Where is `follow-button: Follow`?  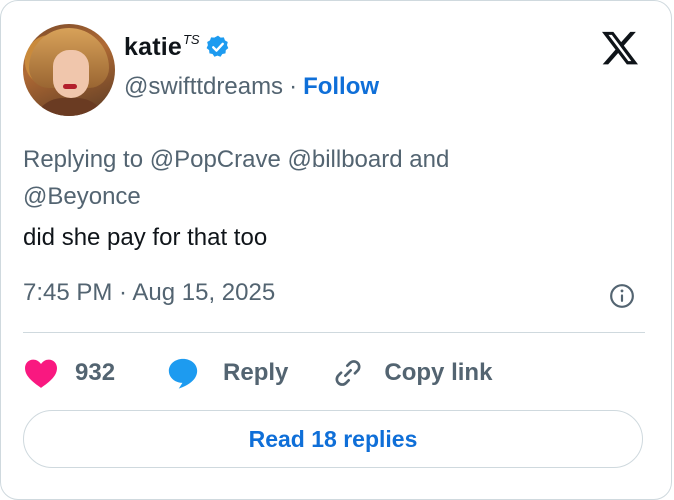 follow-button: Follow is located at coordinates (341, 86).